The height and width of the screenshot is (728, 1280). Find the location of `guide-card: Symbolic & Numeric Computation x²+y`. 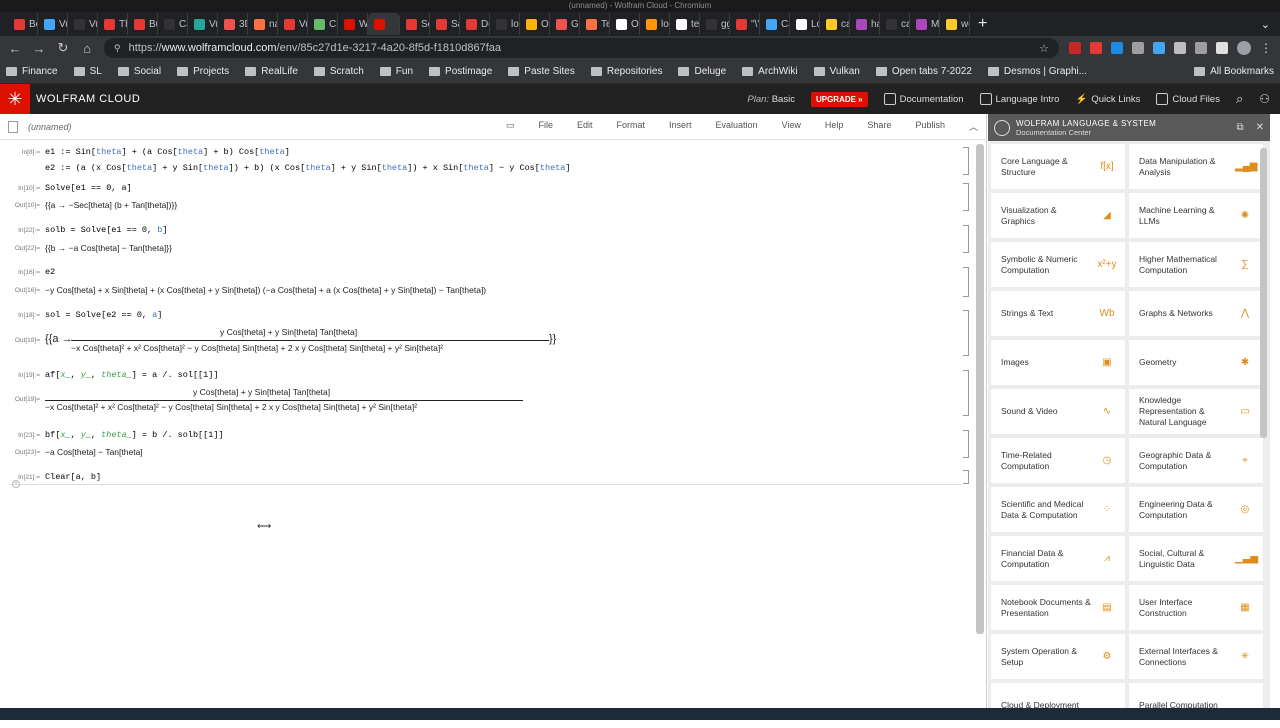

guide-card: Symbolic & Numeric Computation x²+y is located at coordinates (1058, 264).